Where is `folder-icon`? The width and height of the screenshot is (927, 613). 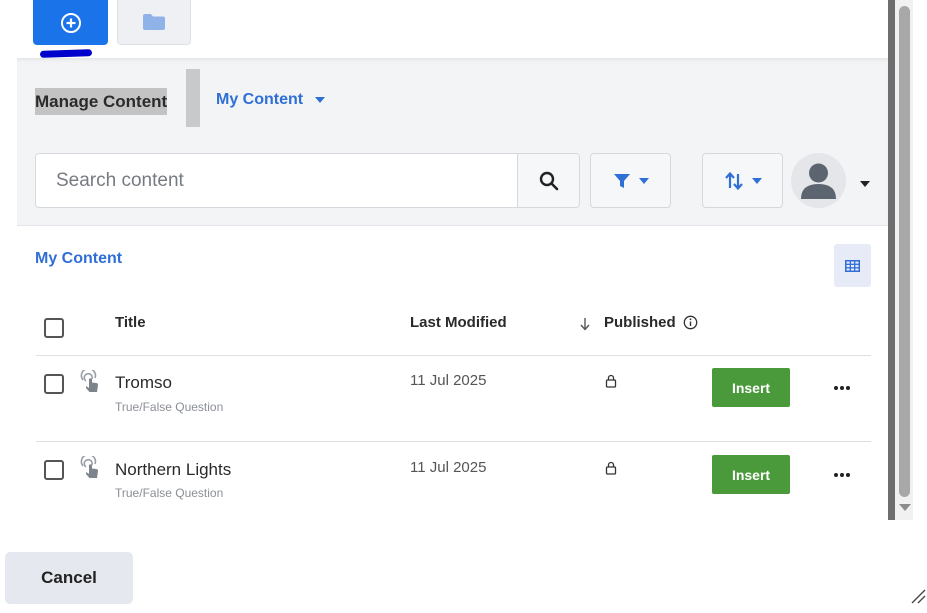 folder-icon is located at coordinates (154, 22).